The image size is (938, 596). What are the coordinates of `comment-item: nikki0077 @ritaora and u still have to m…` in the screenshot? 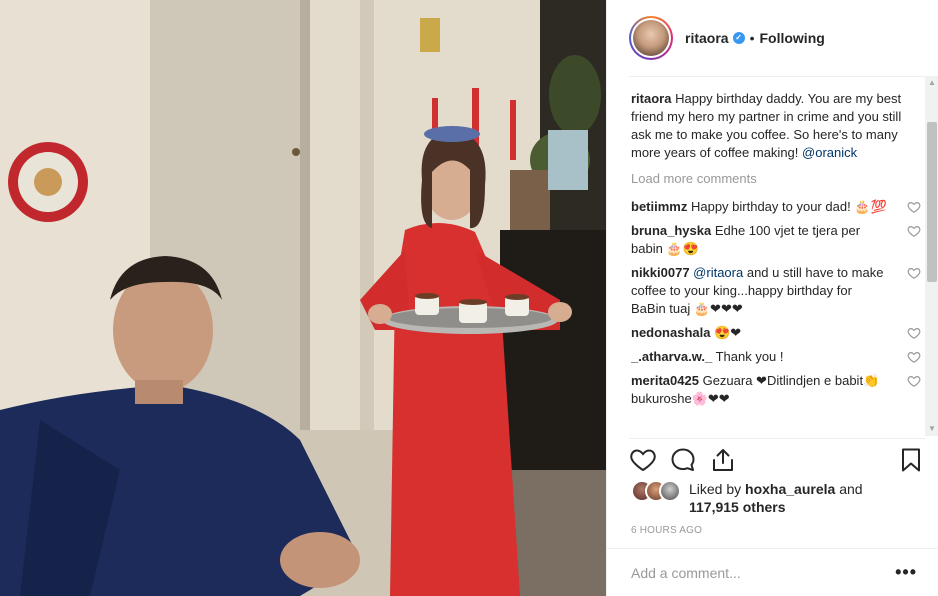 It's located at (776, 291).